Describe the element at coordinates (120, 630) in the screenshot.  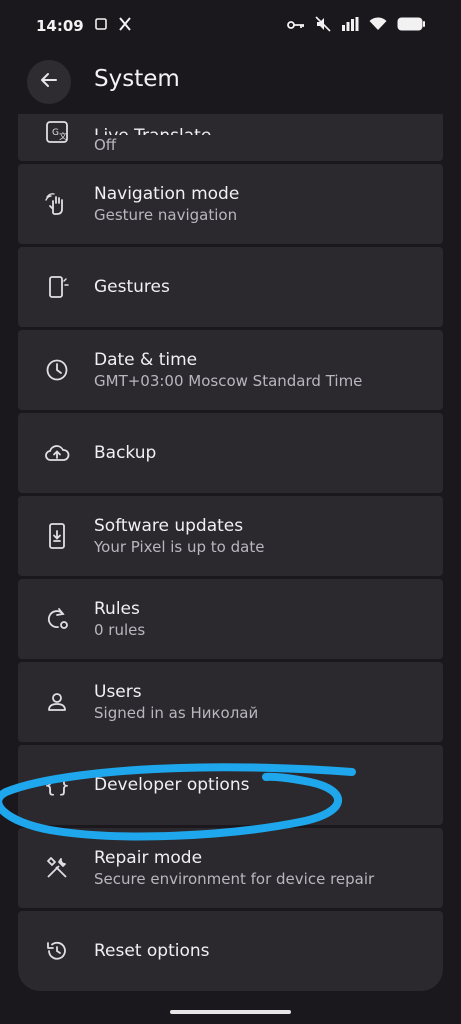
I see `settings-item-subtitle: 0 rules` at that location.